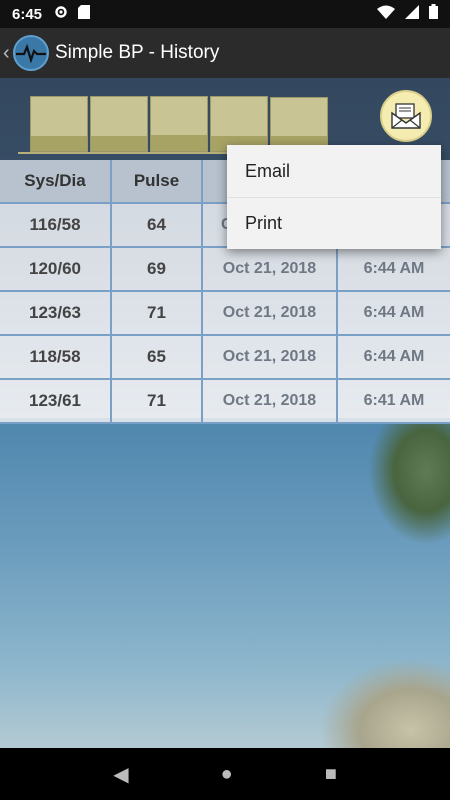  I want to click on back-button: ‹, so click(8, 53).